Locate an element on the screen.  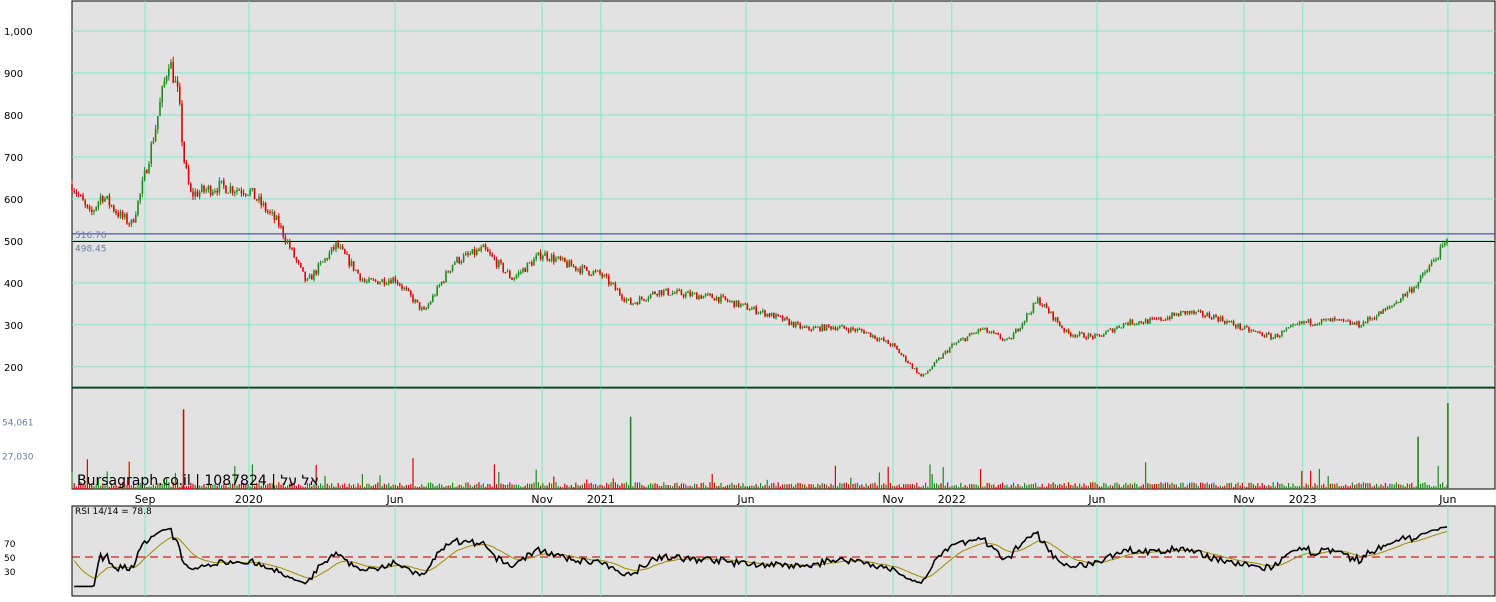
volume-spike is located at coordinates (1448, 446).